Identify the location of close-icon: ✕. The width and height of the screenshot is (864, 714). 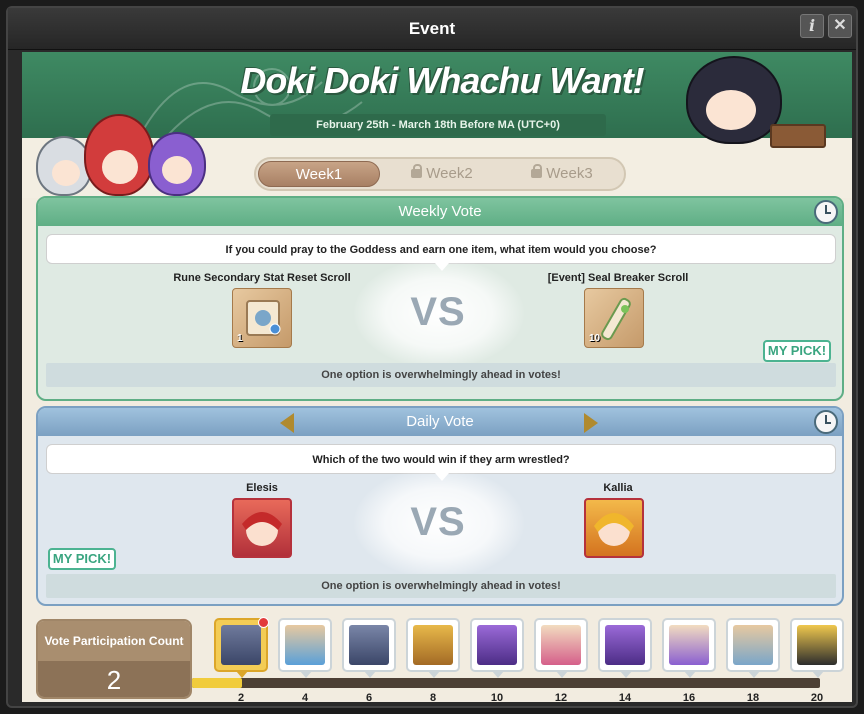
(840, 26).